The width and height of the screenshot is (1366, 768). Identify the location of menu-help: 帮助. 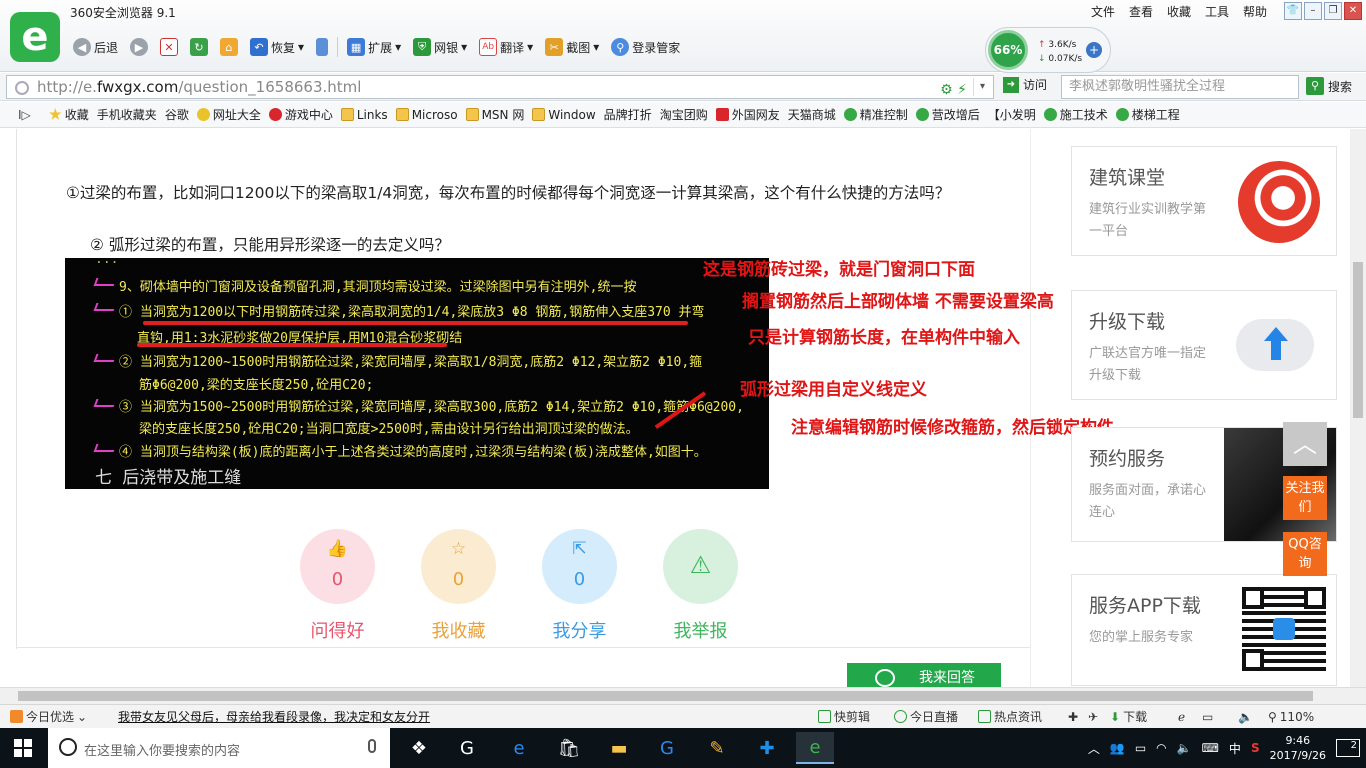
(1255, 11).